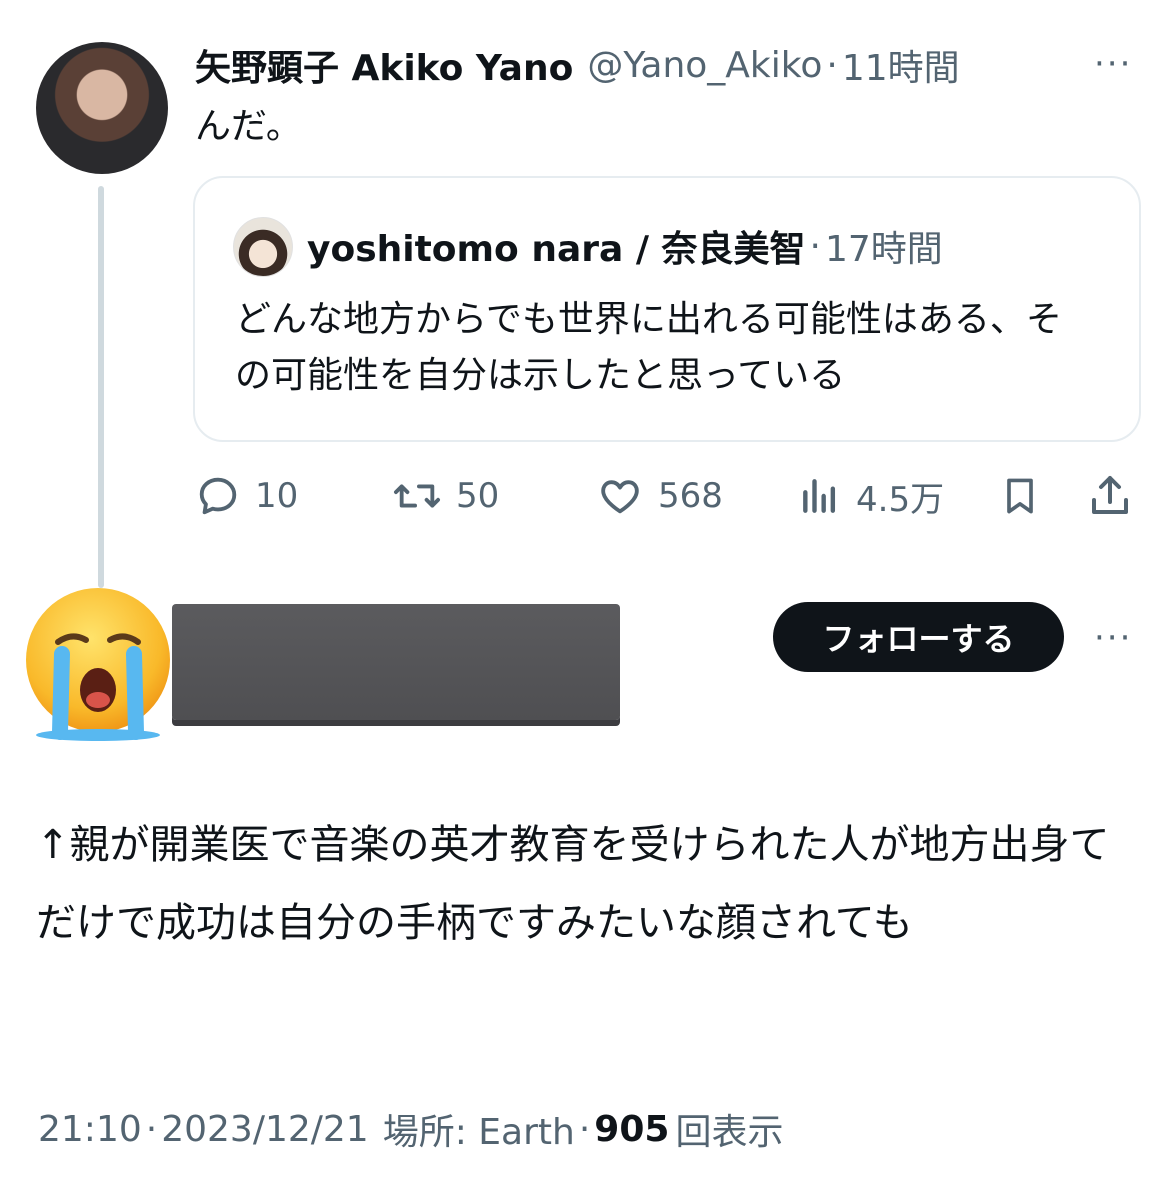 The height and width of the screenshot is (1185, 1161). Describe the element at coordinates (98, 662) in the screenshot. I see `crying-emoji-avatar` at that location.